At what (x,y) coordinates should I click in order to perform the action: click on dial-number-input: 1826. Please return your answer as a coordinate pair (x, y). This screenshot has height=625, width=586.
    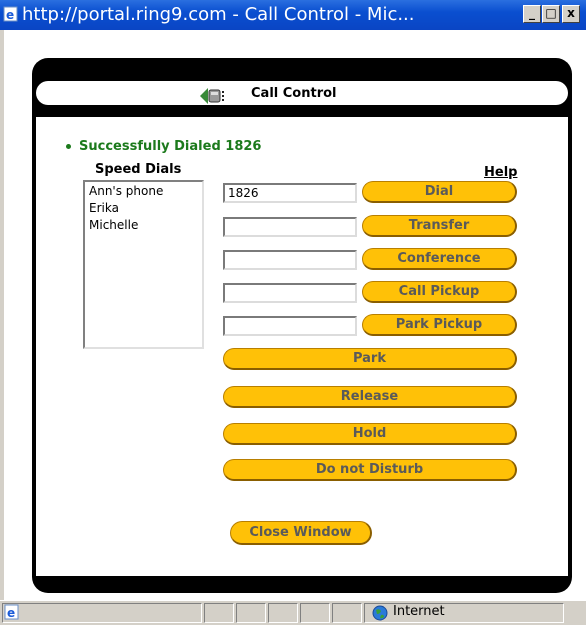
    Looking at the image, I should click on (290, 193).